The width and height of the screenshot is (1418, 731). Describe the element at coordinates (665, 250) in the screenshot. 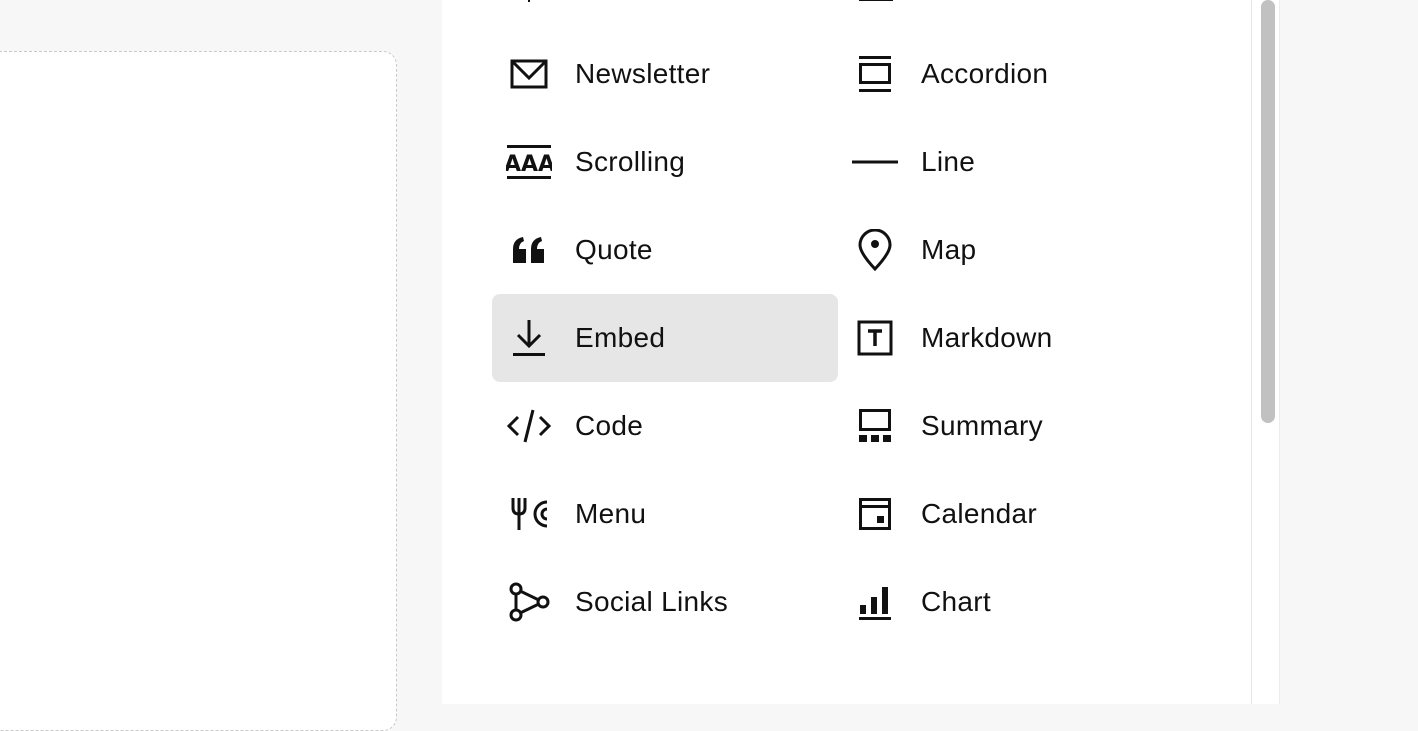

I see `block-item-quote: Quote` at that location.